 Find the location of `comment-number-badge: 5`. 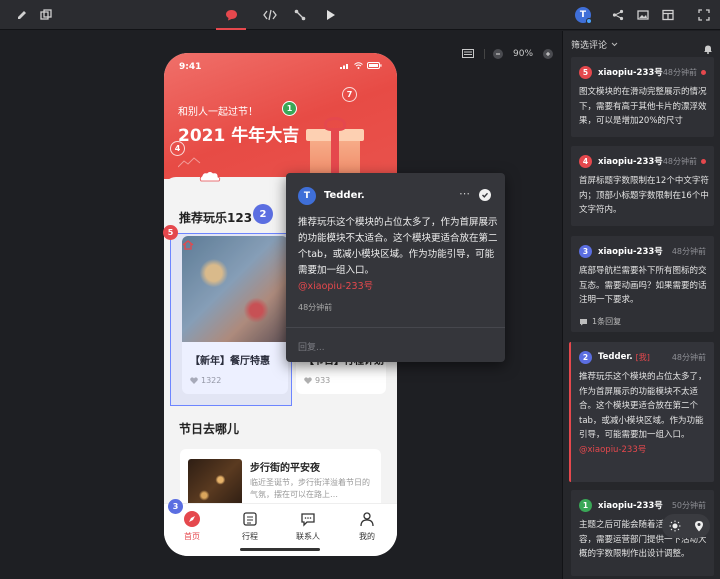

comment-number-badge: 5 is located at coordinates (585, 72).